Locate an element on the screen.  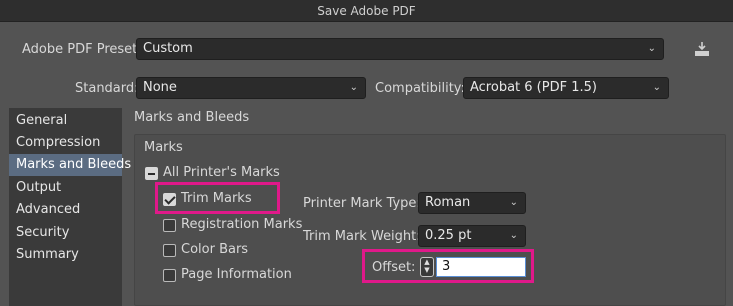
window-title: Save Adobe PDF is located at coordinates (366, 11).